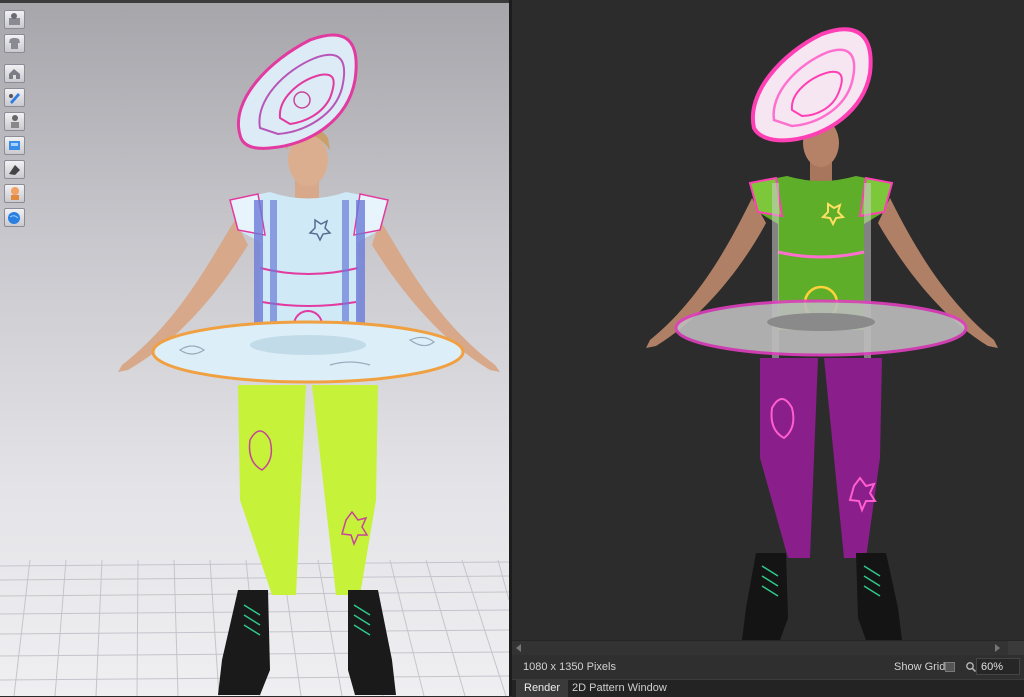 The height and width of the screenshot is (697, 1024). What do you see at coordinates (920, 667) in the screenshot?
I see `show-grid-label: Show Grid` at bounding box center [920, 667].